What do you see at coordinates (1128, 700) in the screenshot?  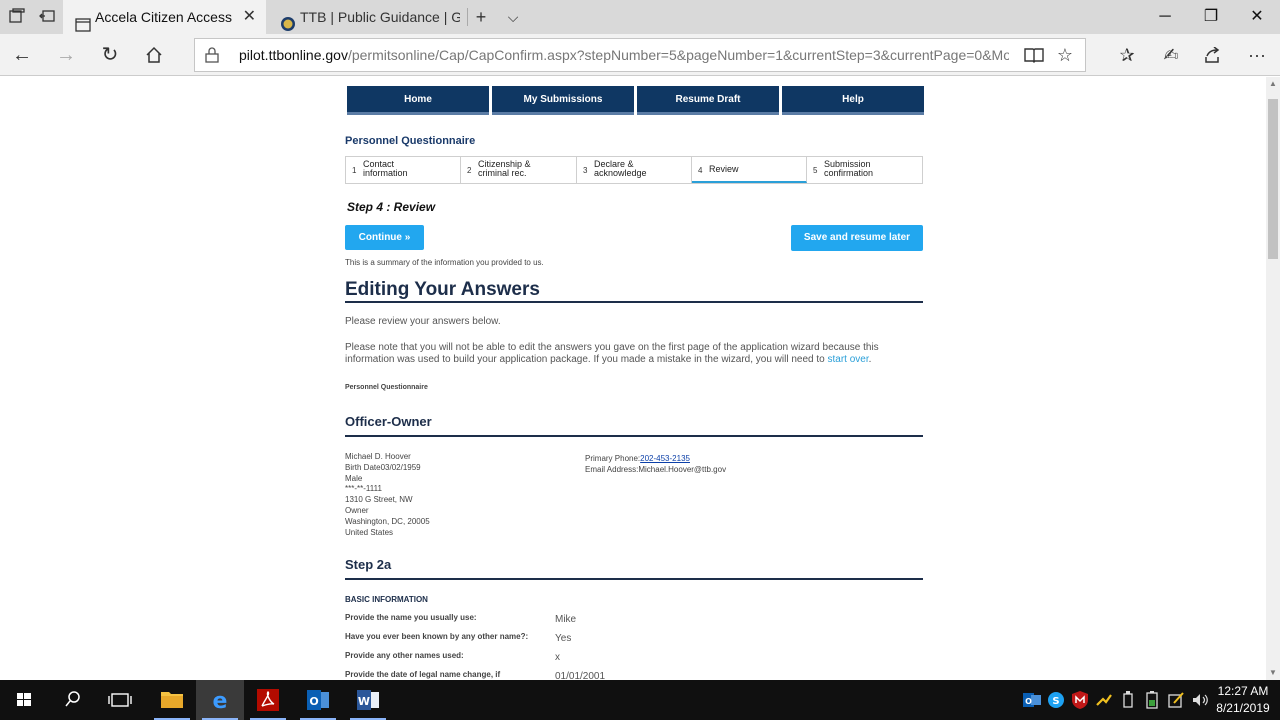 I see `usb-device-icon` at bounding box center [1128, 700].